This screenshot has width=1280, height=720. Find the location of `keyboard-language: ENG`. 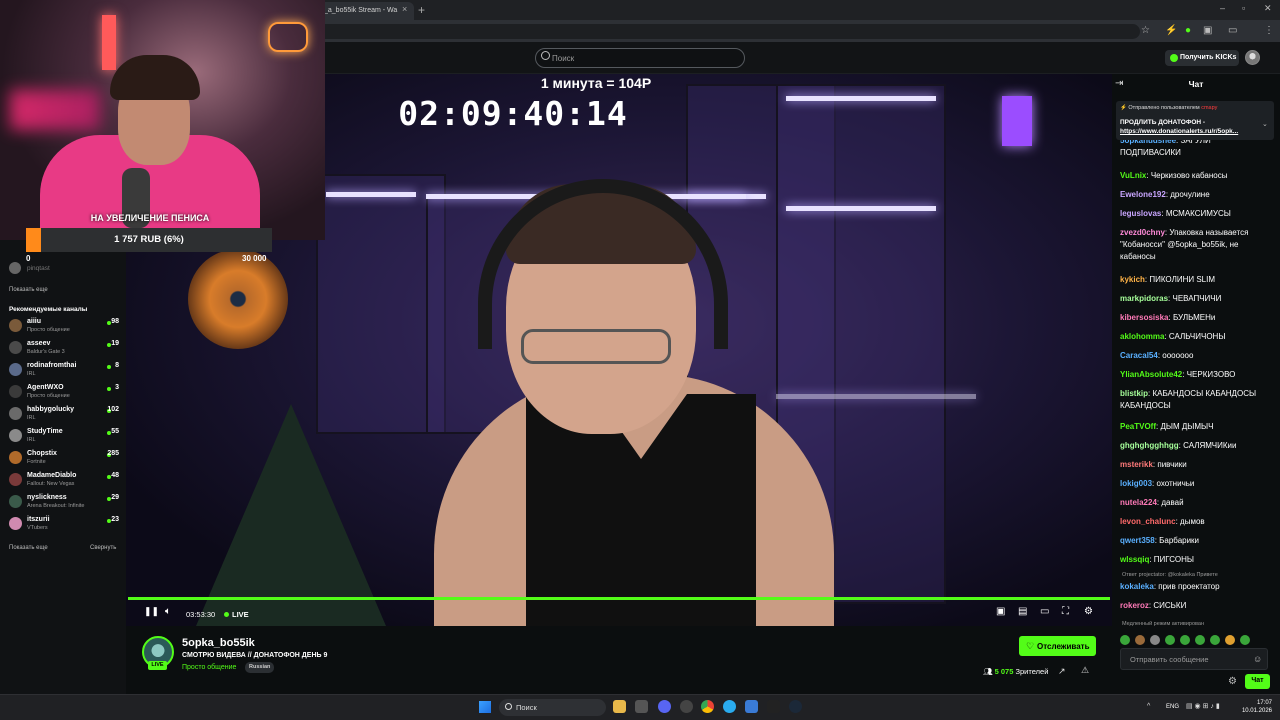

keyboard-language: ENG is located at coordinates (1172, 707).